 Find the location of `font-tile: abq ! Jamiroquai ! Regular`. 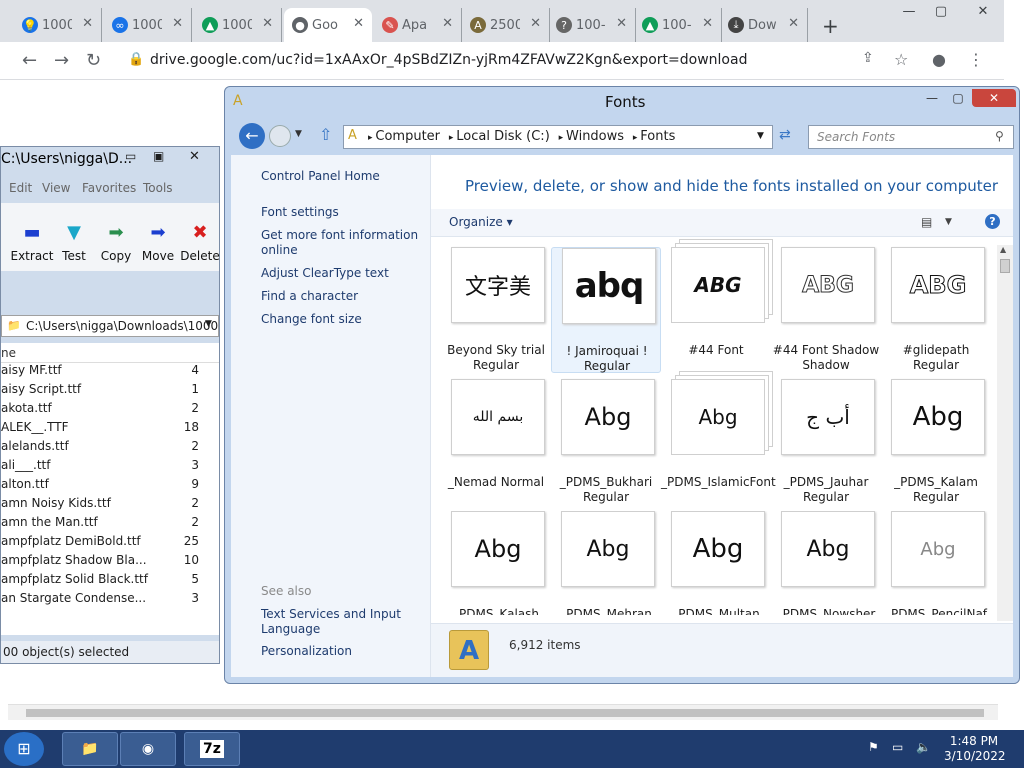

font-tile: abq ! Jamiroquai ! Regular is located at coordinates (606, 310).